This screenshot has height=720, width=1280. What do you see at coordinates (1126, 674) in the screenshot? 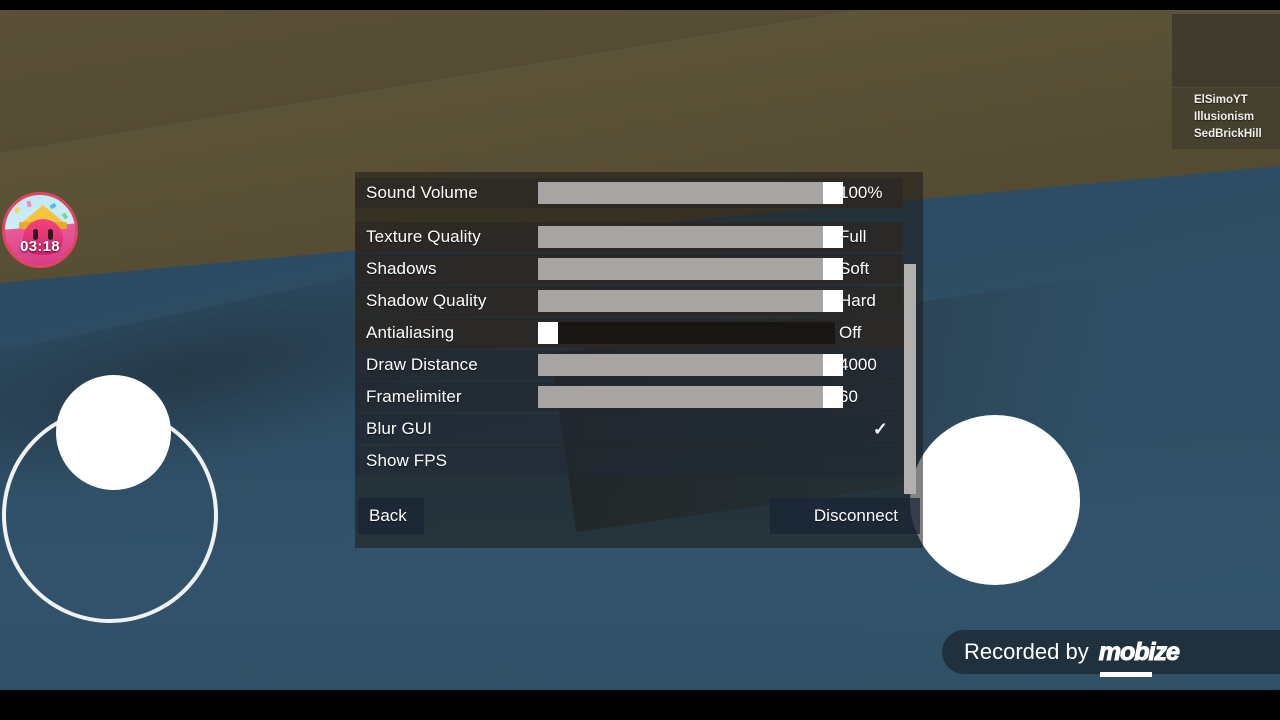
I see `watermark-underline` at bounding box center [1126, 674].